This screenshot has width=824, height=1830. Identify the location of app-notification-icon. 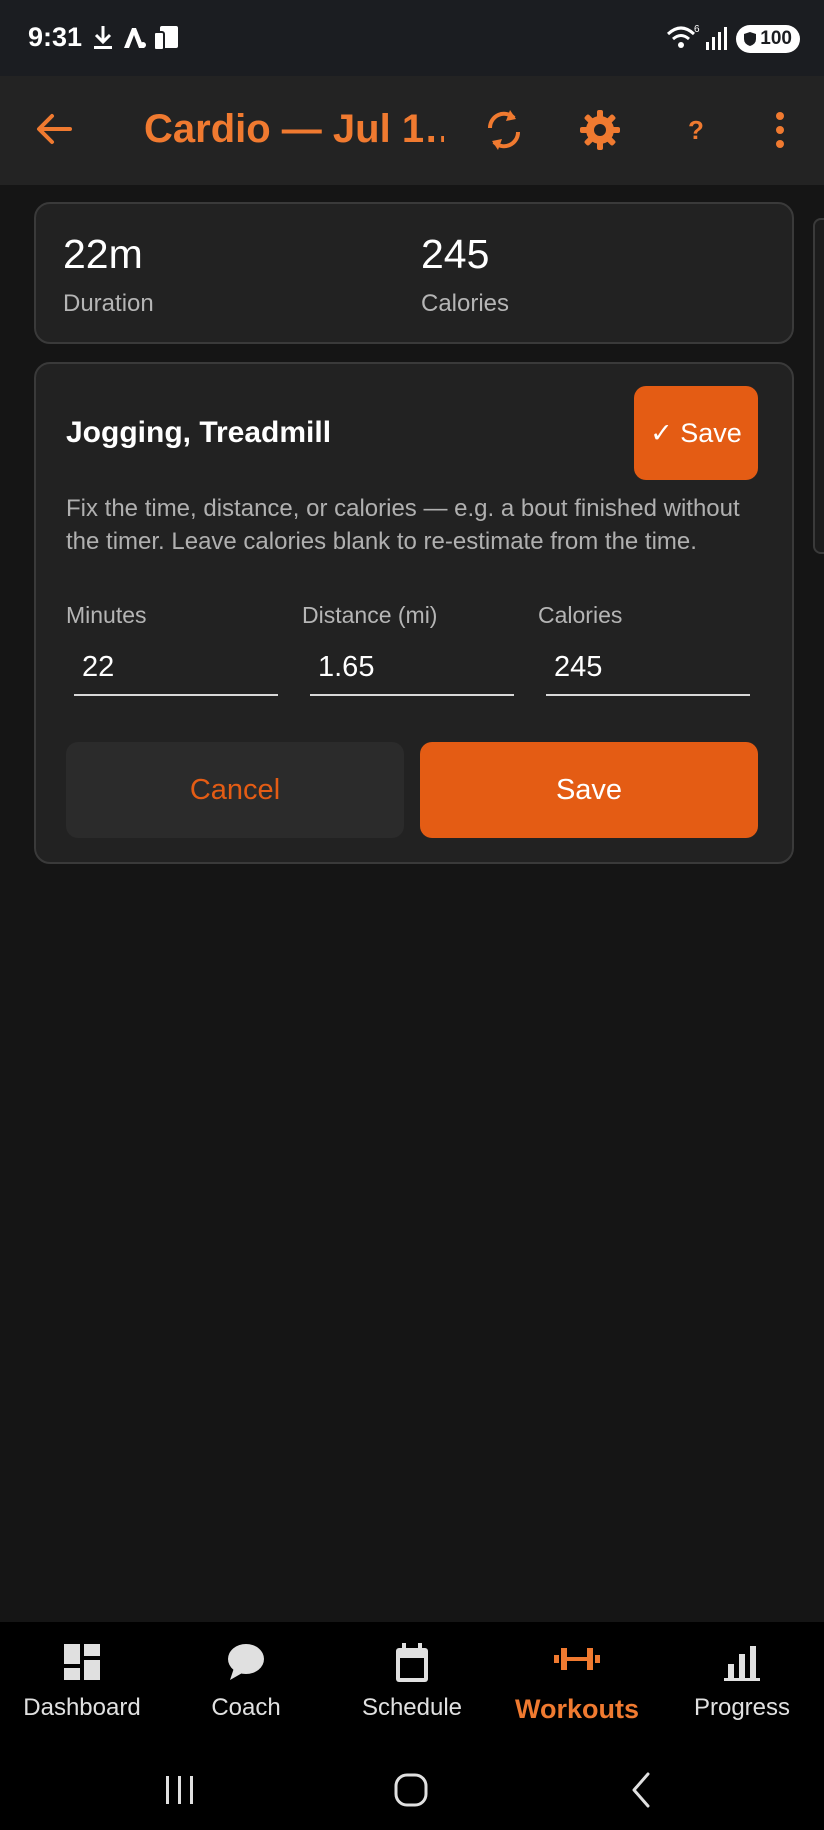
(135, 38).